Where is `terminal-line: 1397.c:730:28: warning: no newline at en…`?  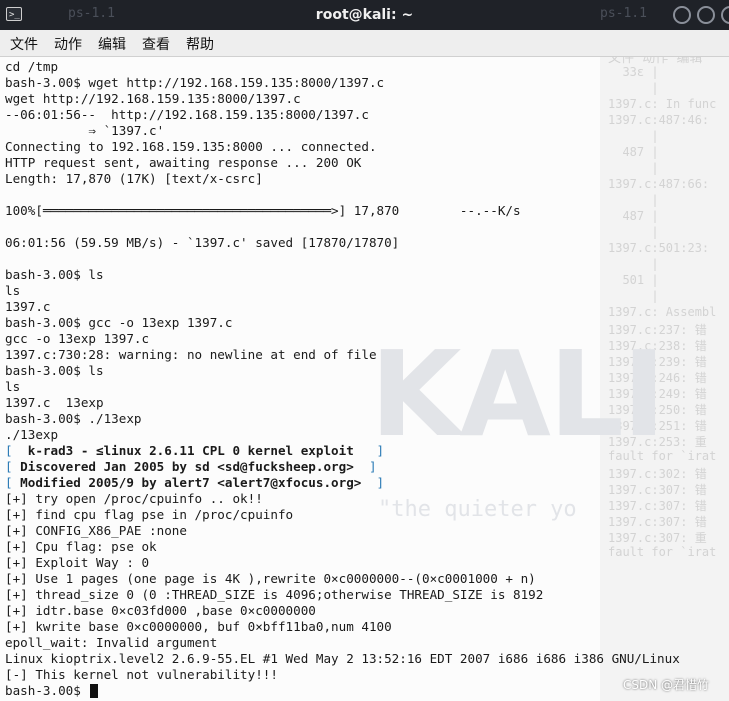 terminal-line: 1397.c:730:28: warning: no newline at en… is located at coordinates (191, 354).